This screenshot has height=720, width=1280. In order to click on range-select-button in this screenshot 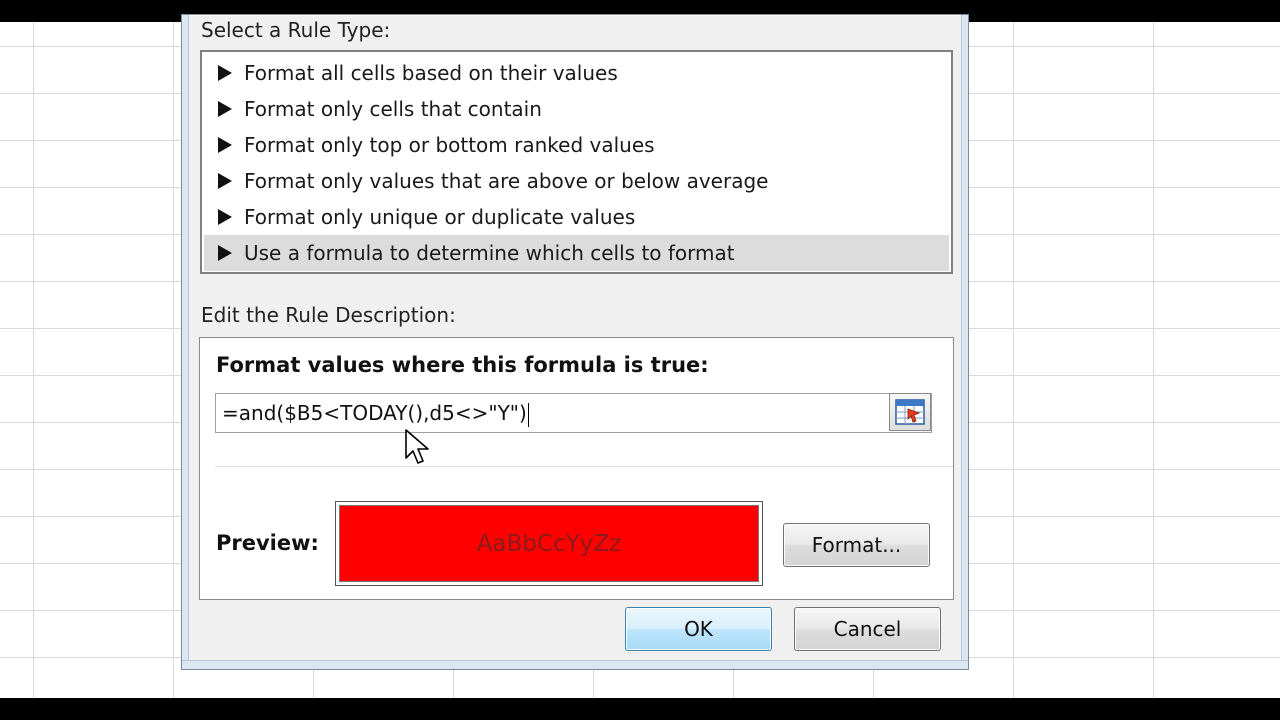, I will do `click(910, 412)`.